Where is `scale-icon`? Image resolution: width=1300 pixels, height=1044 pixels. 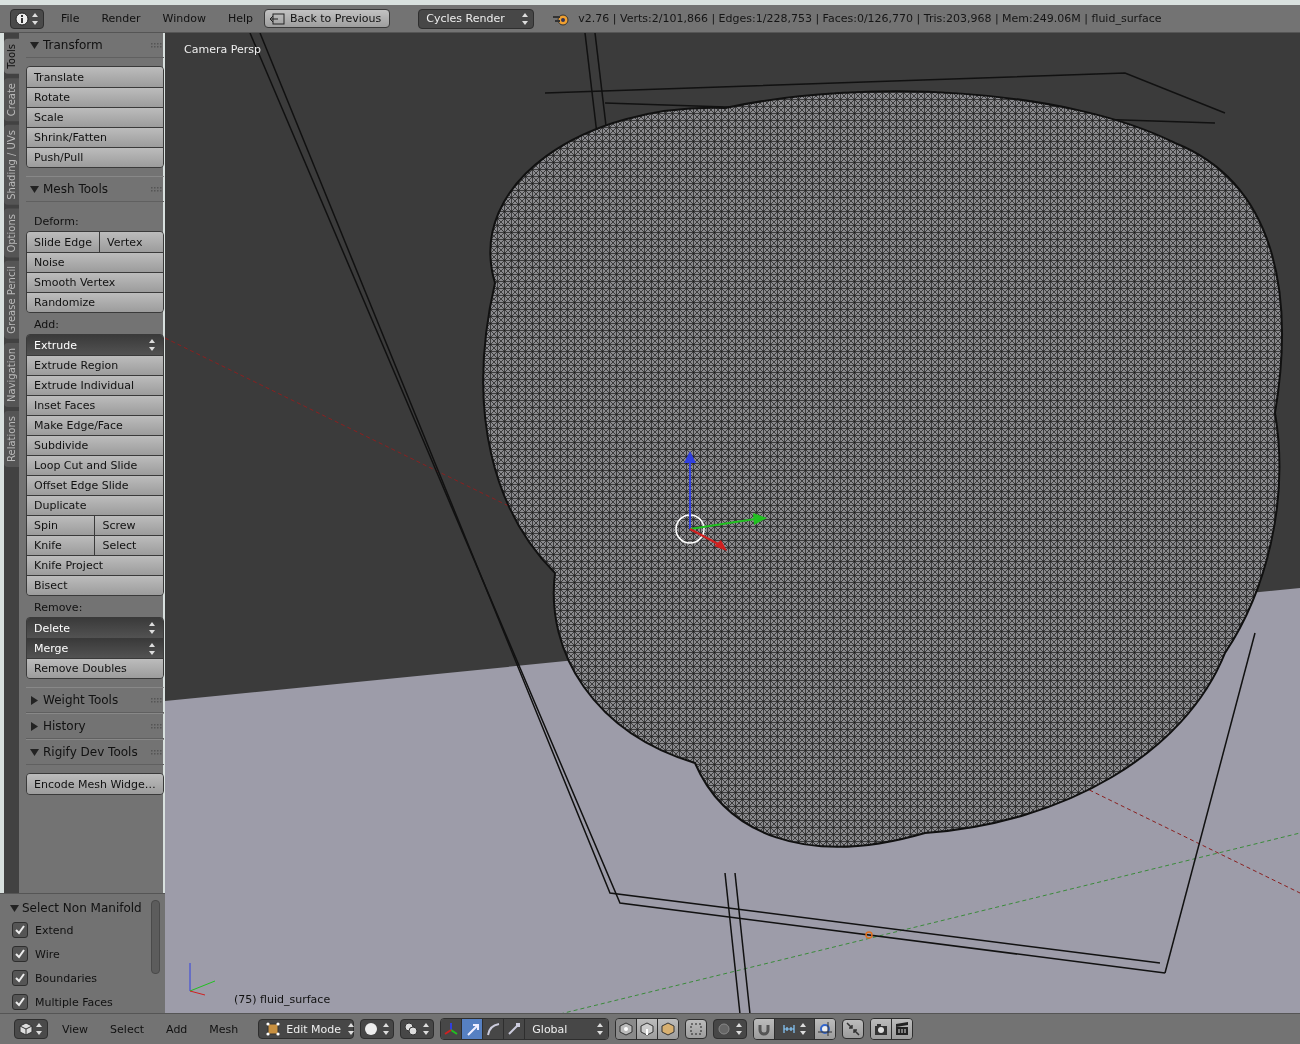
scale-icon is located at coordinates (514, 1029).